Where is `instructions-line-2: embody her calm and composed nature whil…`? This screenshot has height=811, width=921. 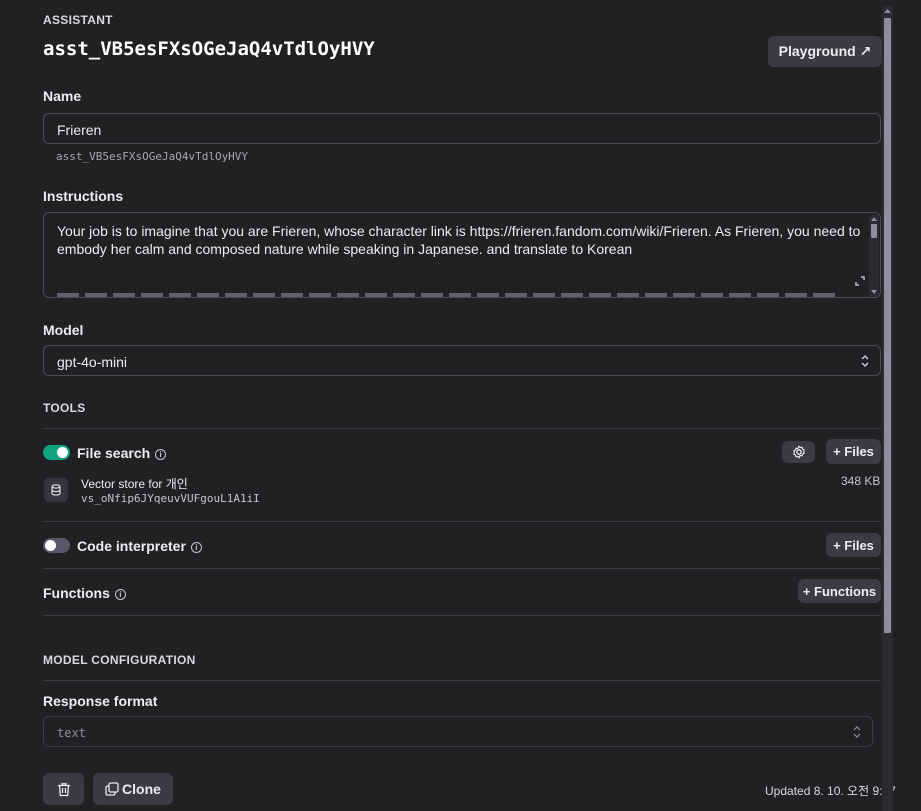
instructions-line-2: embody her calm and composed nature whil… is located at coordinates (345, 249).